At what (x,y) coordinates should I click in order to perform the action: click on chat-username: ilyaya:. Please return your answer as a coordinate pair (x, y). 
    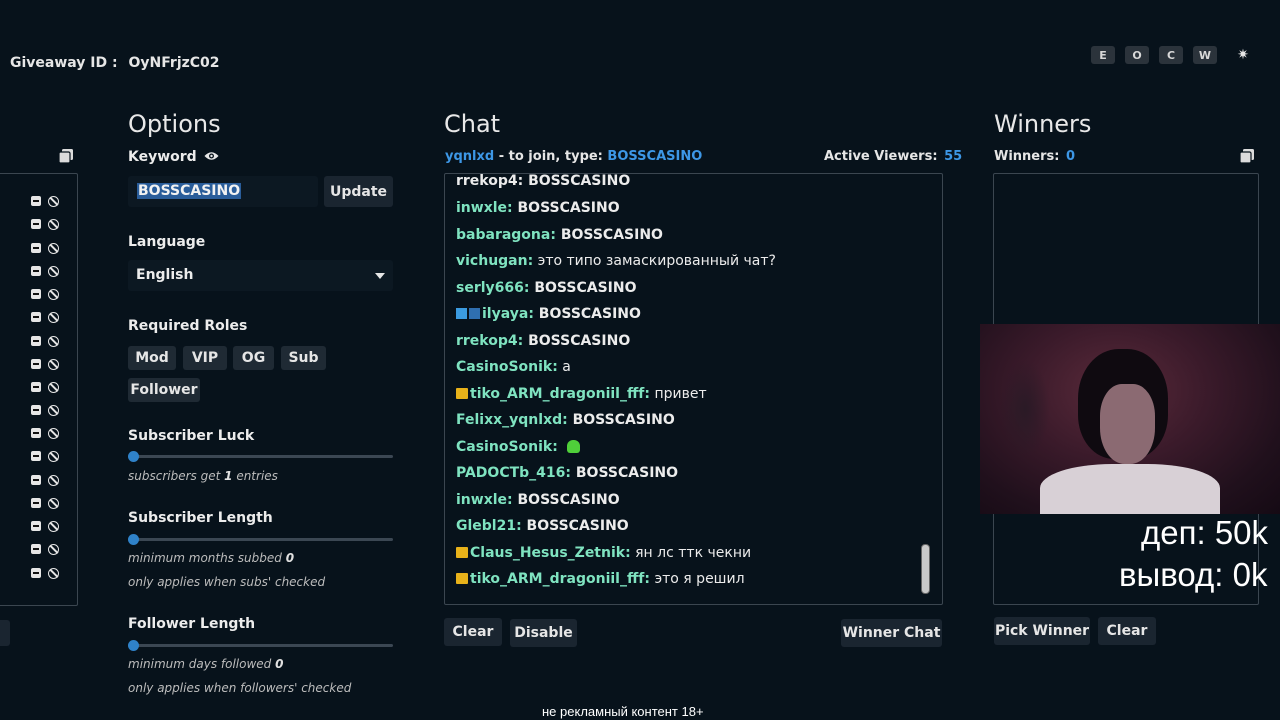
    Looking at the image, I should click on (508, 314).